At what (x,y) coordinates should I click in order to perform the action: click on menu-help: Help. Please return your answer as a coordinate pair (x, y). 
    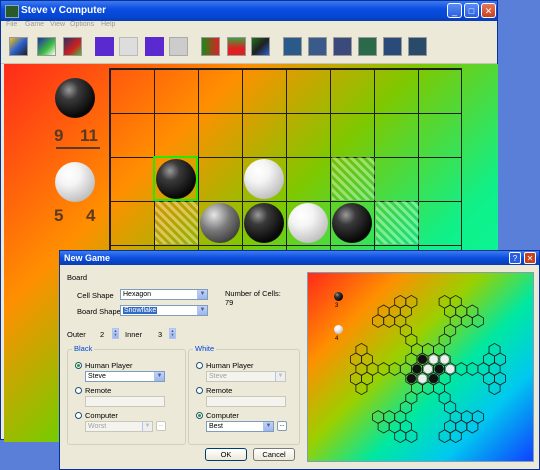
    Looking at the image, I should click on (108, 24).